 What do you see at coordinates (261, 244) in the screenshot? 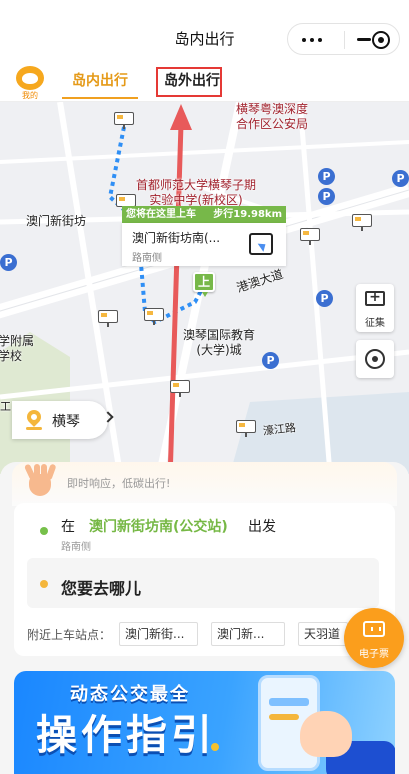
I see `navigate-icon` at bounding box center [261, 244].